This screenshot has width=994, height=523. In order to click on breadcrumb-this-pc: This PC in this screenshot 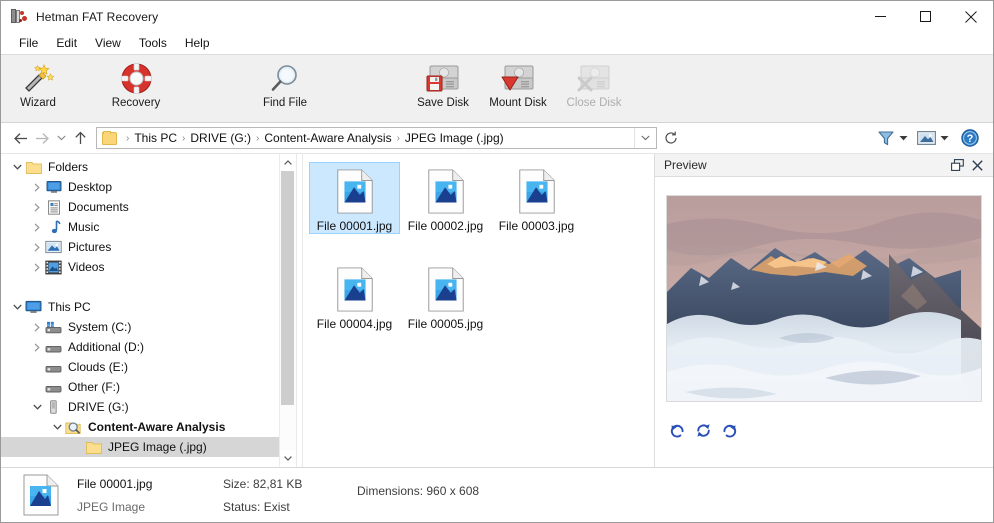, I will do `click(155, 138)`.